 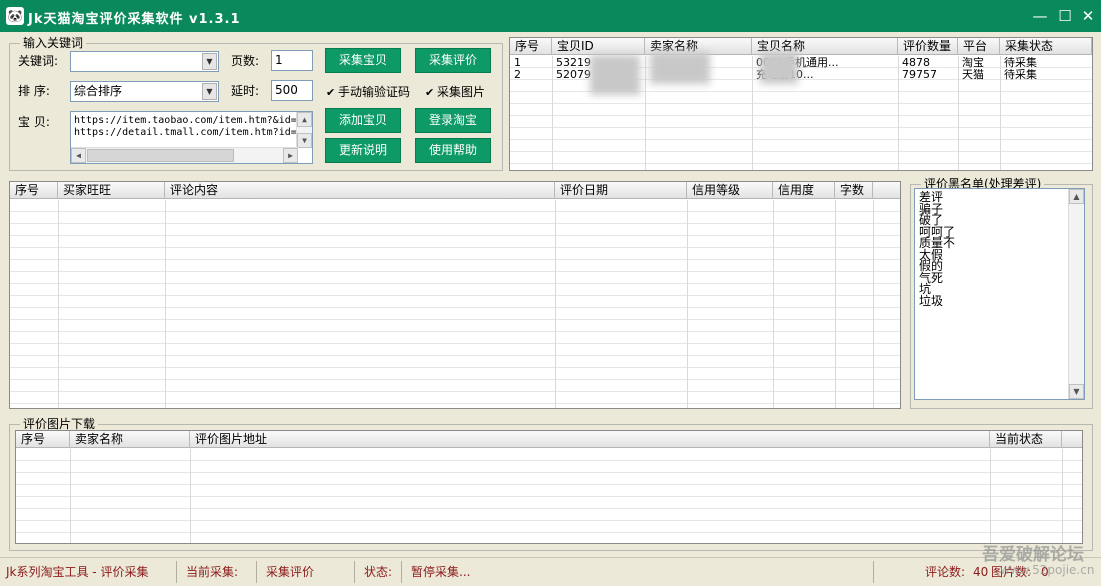 I want to click on images-table-header: 序号 卖家名称 评价图片地址 当前状态, so click(x=549, y=439).